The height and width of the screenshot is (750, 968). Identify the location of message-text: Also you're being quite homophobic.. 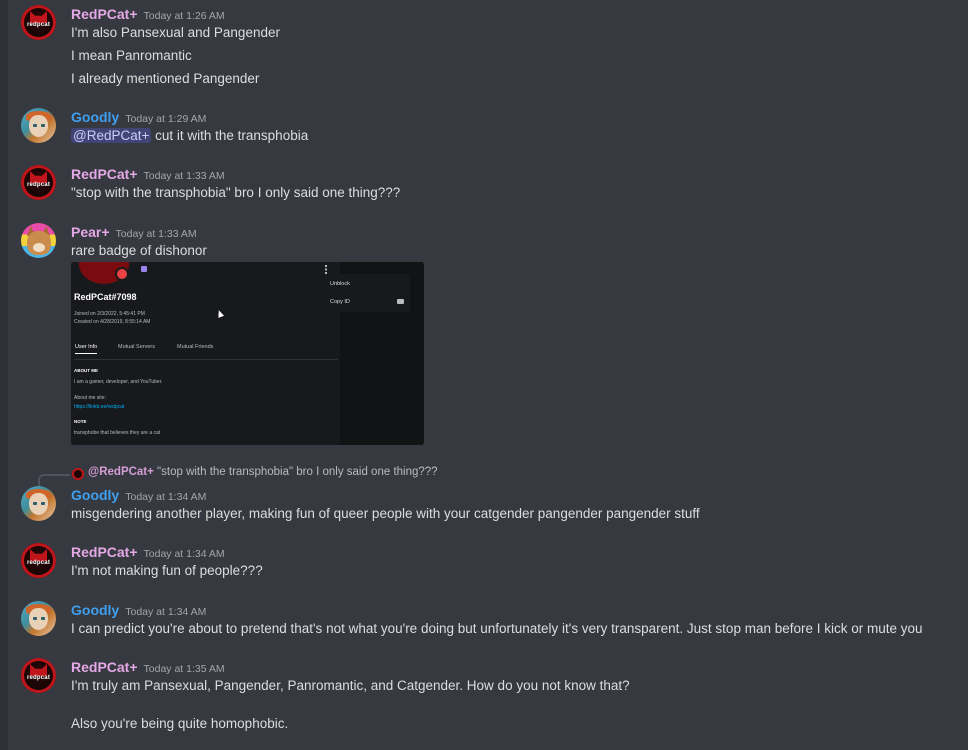
(180, 723).